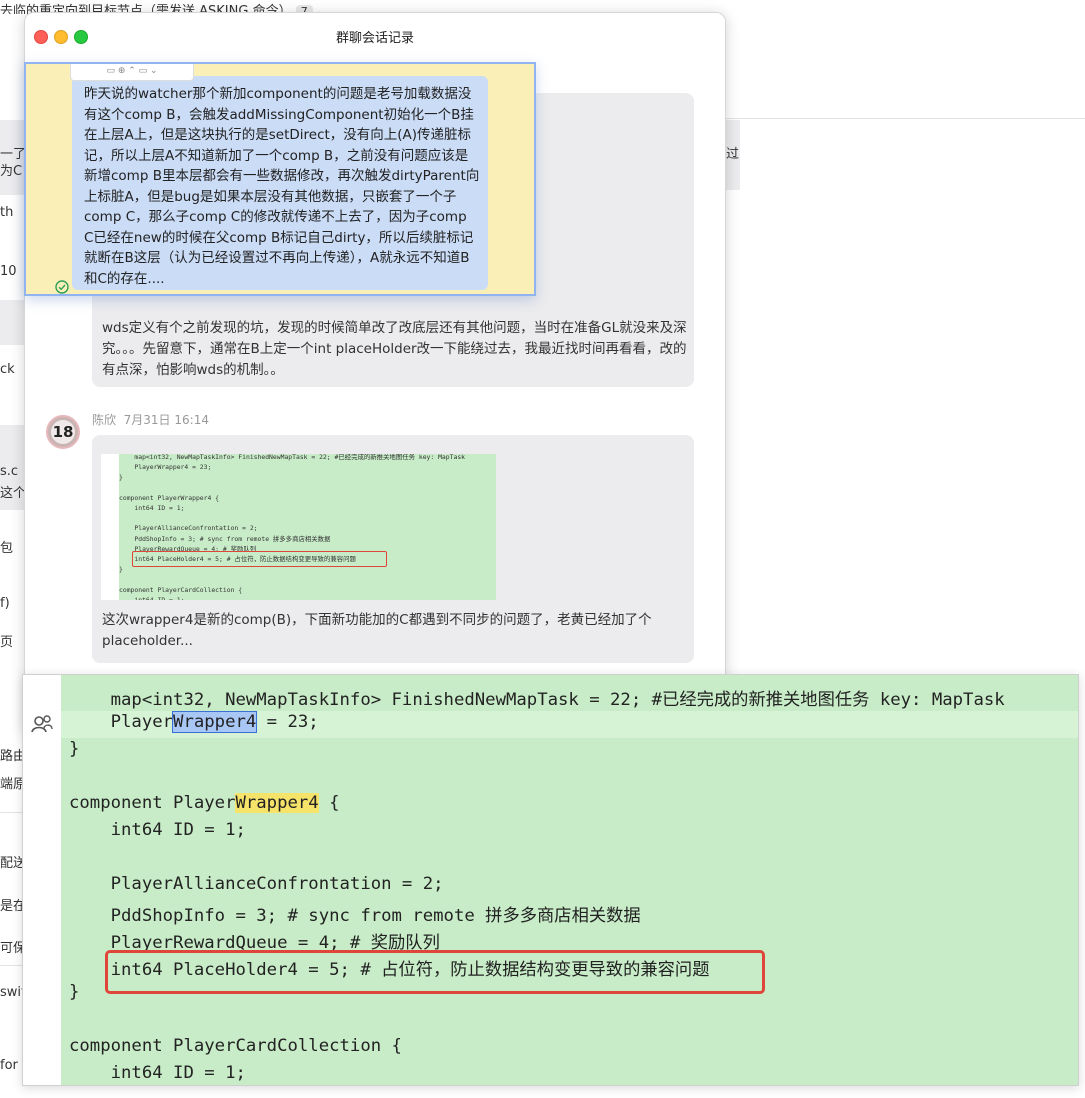  Describe the element at coordinates (150, 420) in the screenshot. I see `message-sender: 陈欣 7月31日 16:14` at that location.